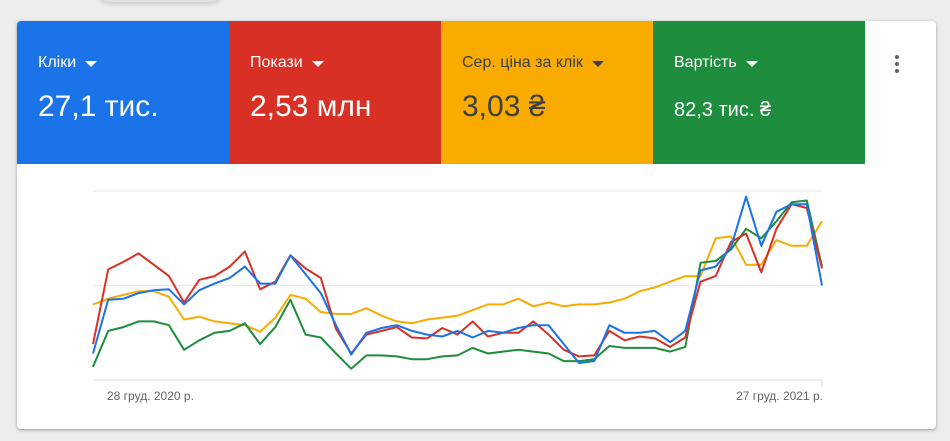  Describe the element at coordinates (160, 1) in the screenshot. I see `previous-card-shadow` at that location.